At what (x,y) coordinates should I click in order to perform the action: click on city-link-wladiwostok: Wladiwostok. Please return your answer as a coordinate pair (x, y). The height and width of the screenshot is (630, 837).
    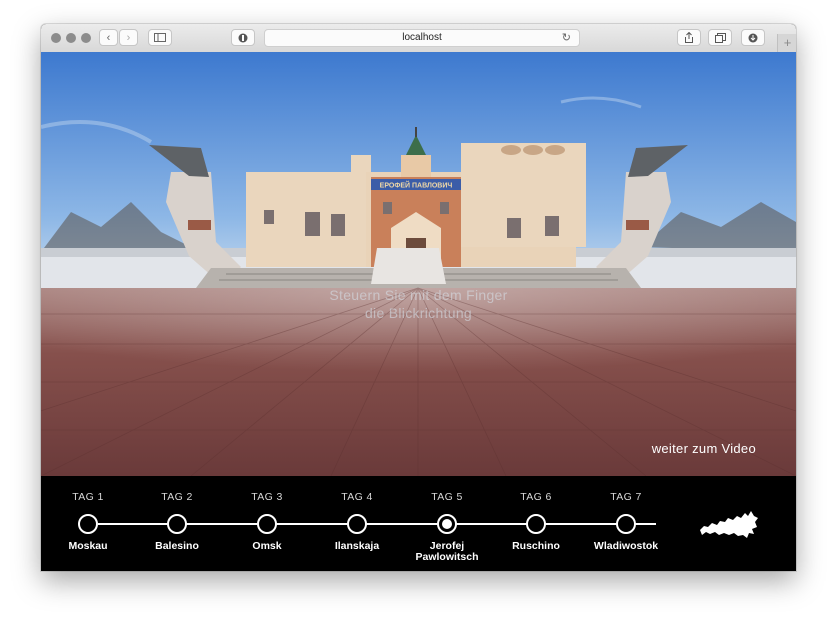
    Looking at the image, I should click on (626, 546).